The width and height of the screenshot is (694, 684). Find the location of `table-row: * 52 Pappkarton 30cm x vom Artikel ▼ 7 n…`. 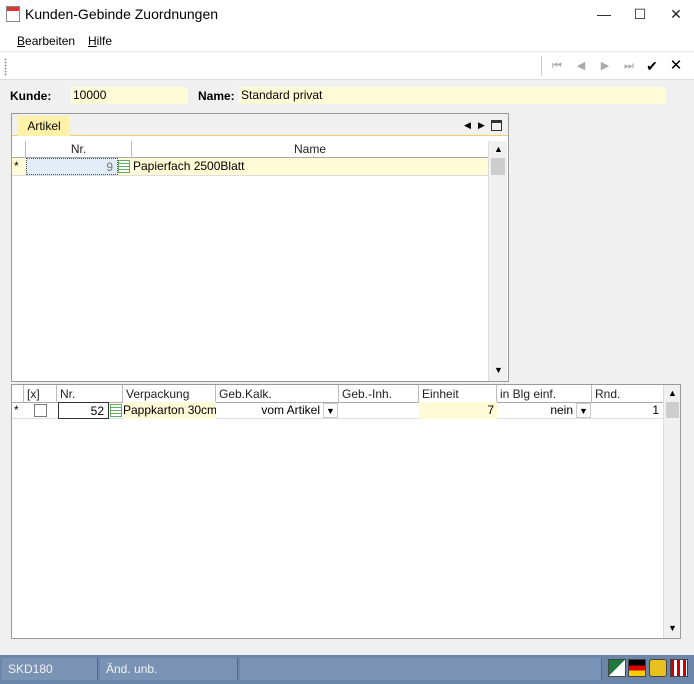

table-row: * 52 Pappkarton 30cm x vom Artikel ▼ 7 n… is located at coordinates (337, 410).